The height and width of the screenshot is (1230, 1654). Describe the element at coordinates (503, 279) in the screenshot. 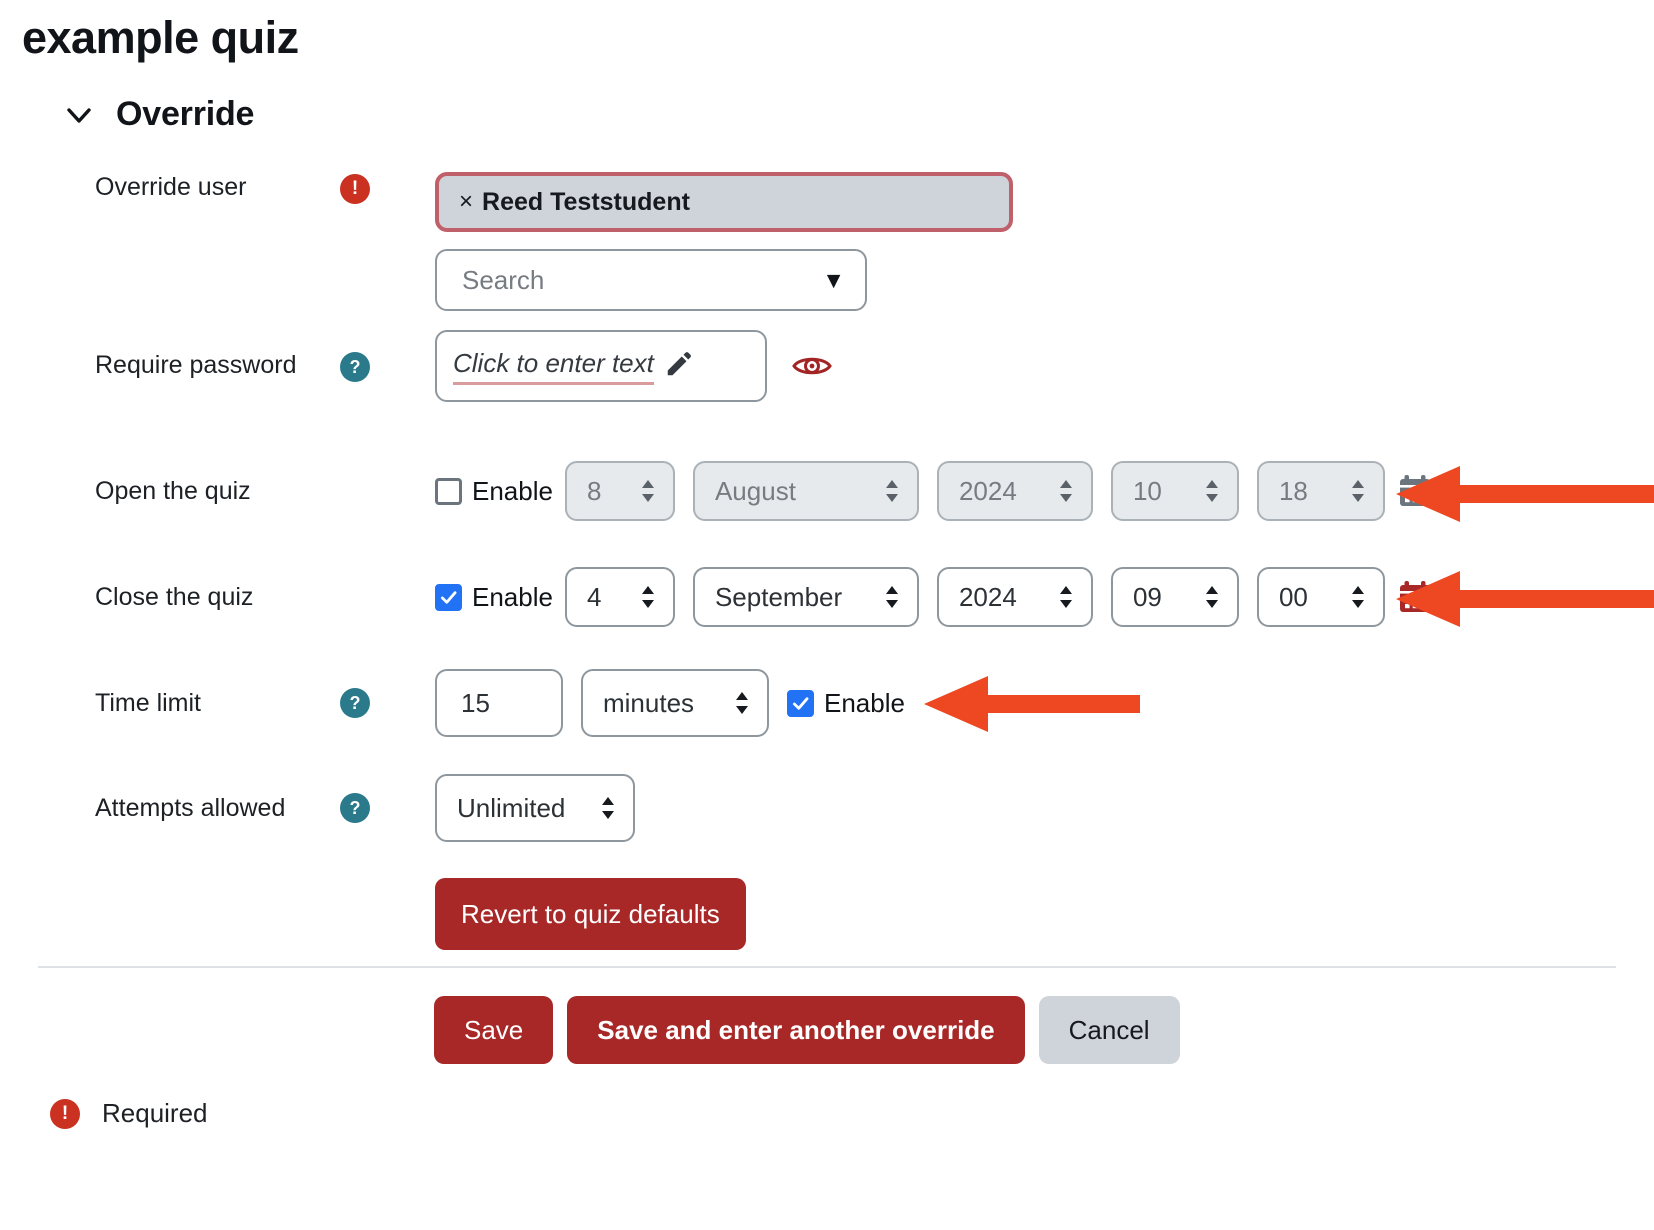

I see `search-placeholder: Search` at that location.